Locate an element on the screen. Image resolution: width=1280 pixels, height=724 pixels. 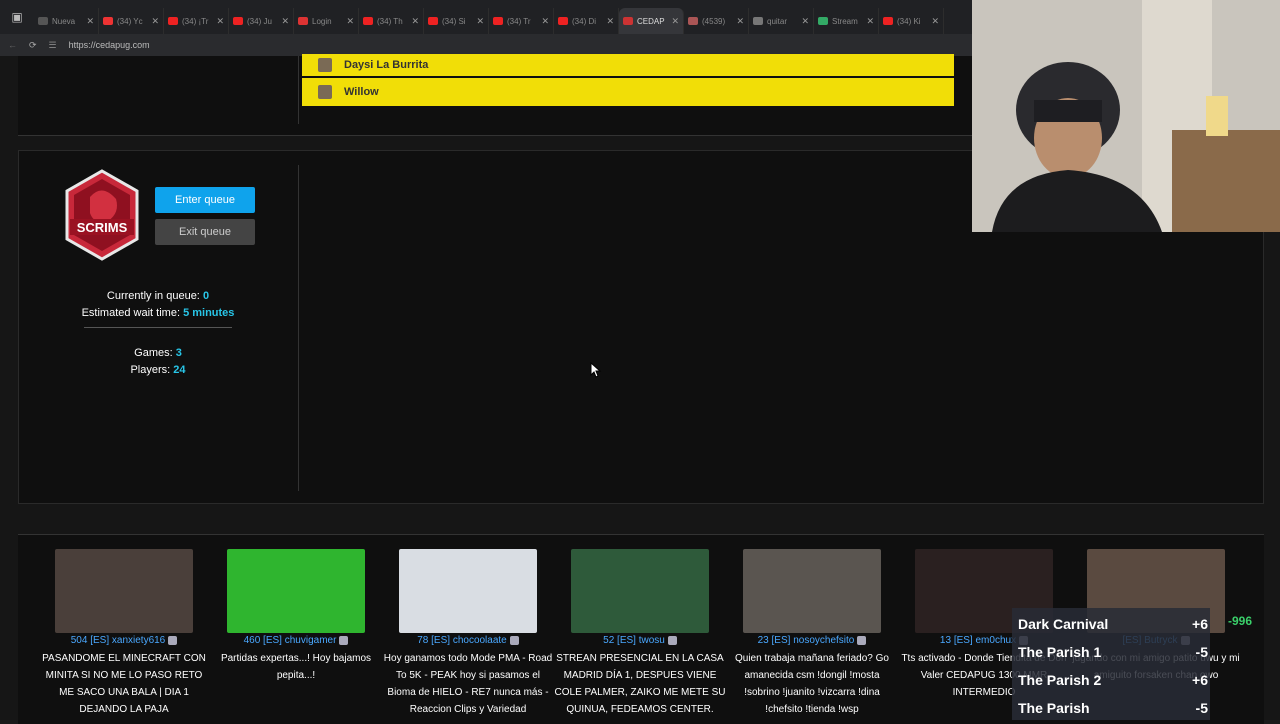
mmr-change: -996 is located at coordinates (1240, 621).